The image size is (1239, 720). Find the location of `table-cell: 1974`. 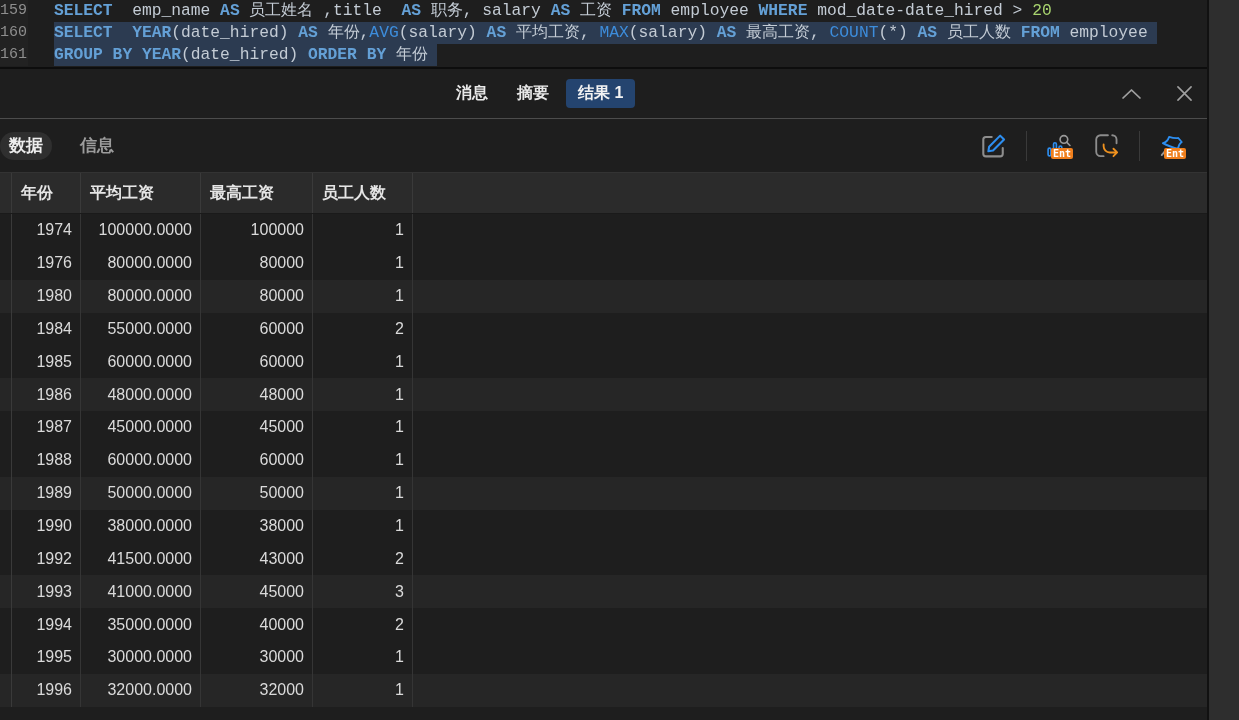

table-cell: 1974 is located at coordinates (46, 230).